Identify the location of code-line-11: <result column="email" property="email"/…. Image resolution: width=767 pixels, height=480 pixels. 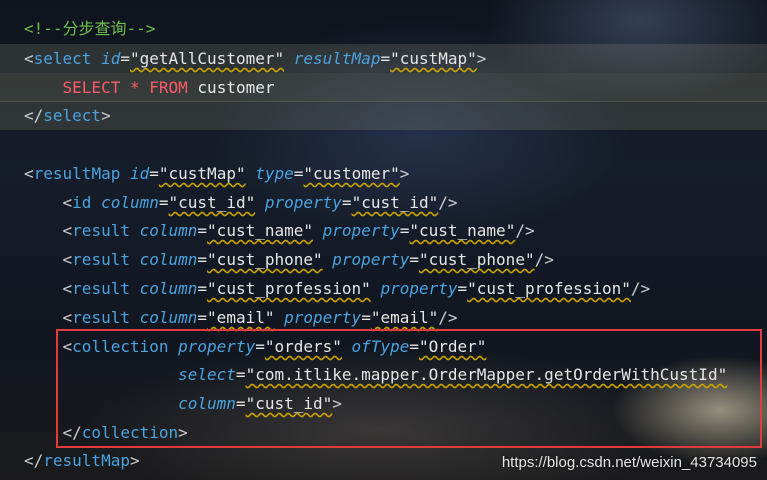
(383, 317).